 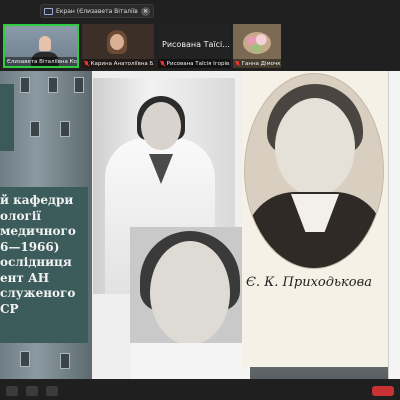 I want to click on side-panel, so click(x=394, y=225).